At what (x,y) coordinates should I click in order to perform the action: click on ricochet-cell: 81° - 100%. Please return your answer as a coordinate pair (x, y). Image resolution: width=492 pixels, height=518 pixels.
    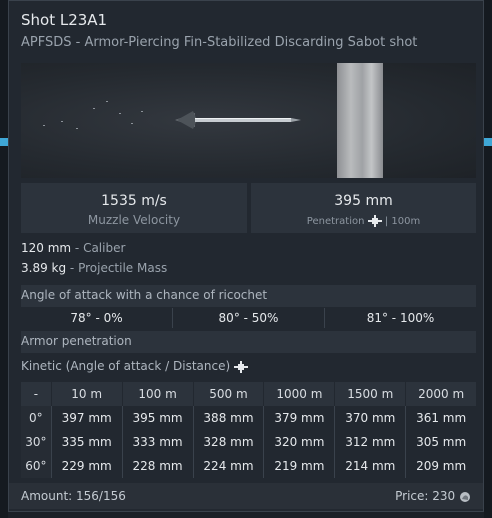
    Looking at the image, I should click on (400, 318).